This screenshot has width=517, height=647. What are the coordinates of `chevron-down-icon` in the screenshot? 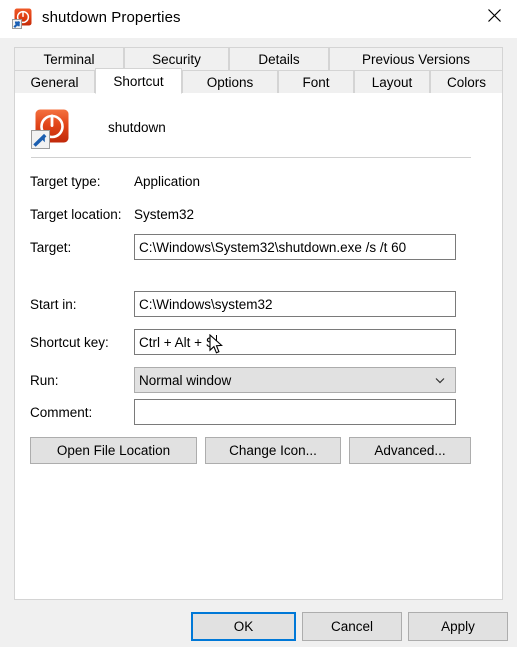 It's located at (440, 380).